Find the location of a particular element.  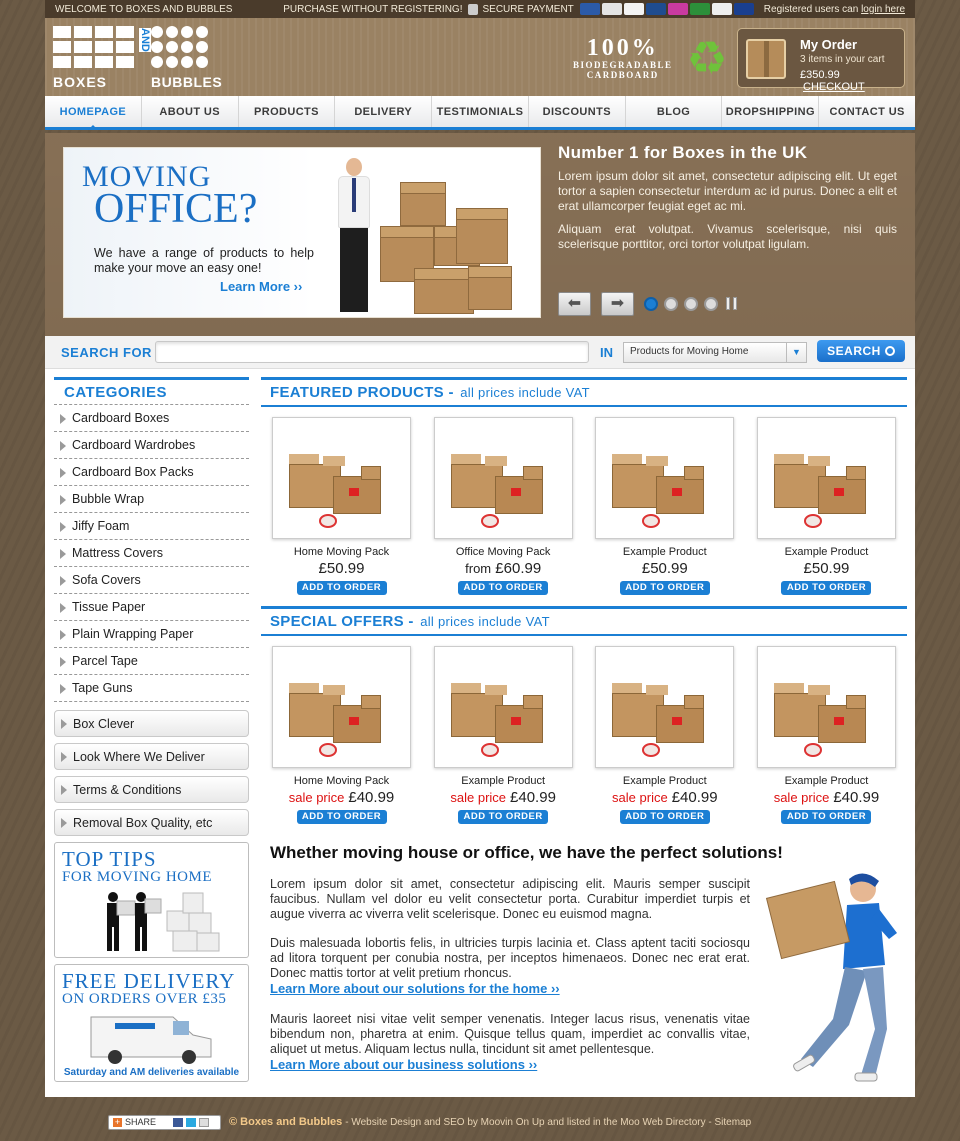

nav-products: PRODUCTS is located at coordinates (287, 111).